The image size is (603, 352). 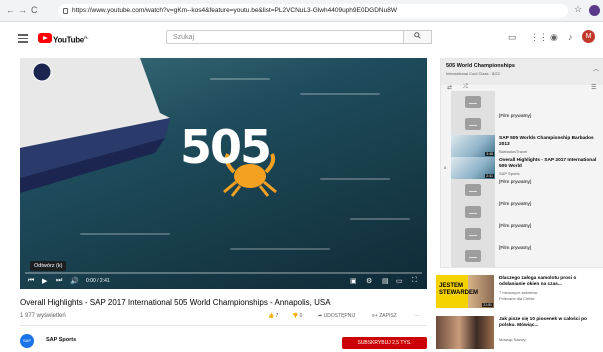 I want to click on bookmark-star-icon: ☆, so click(x=578, y=9).